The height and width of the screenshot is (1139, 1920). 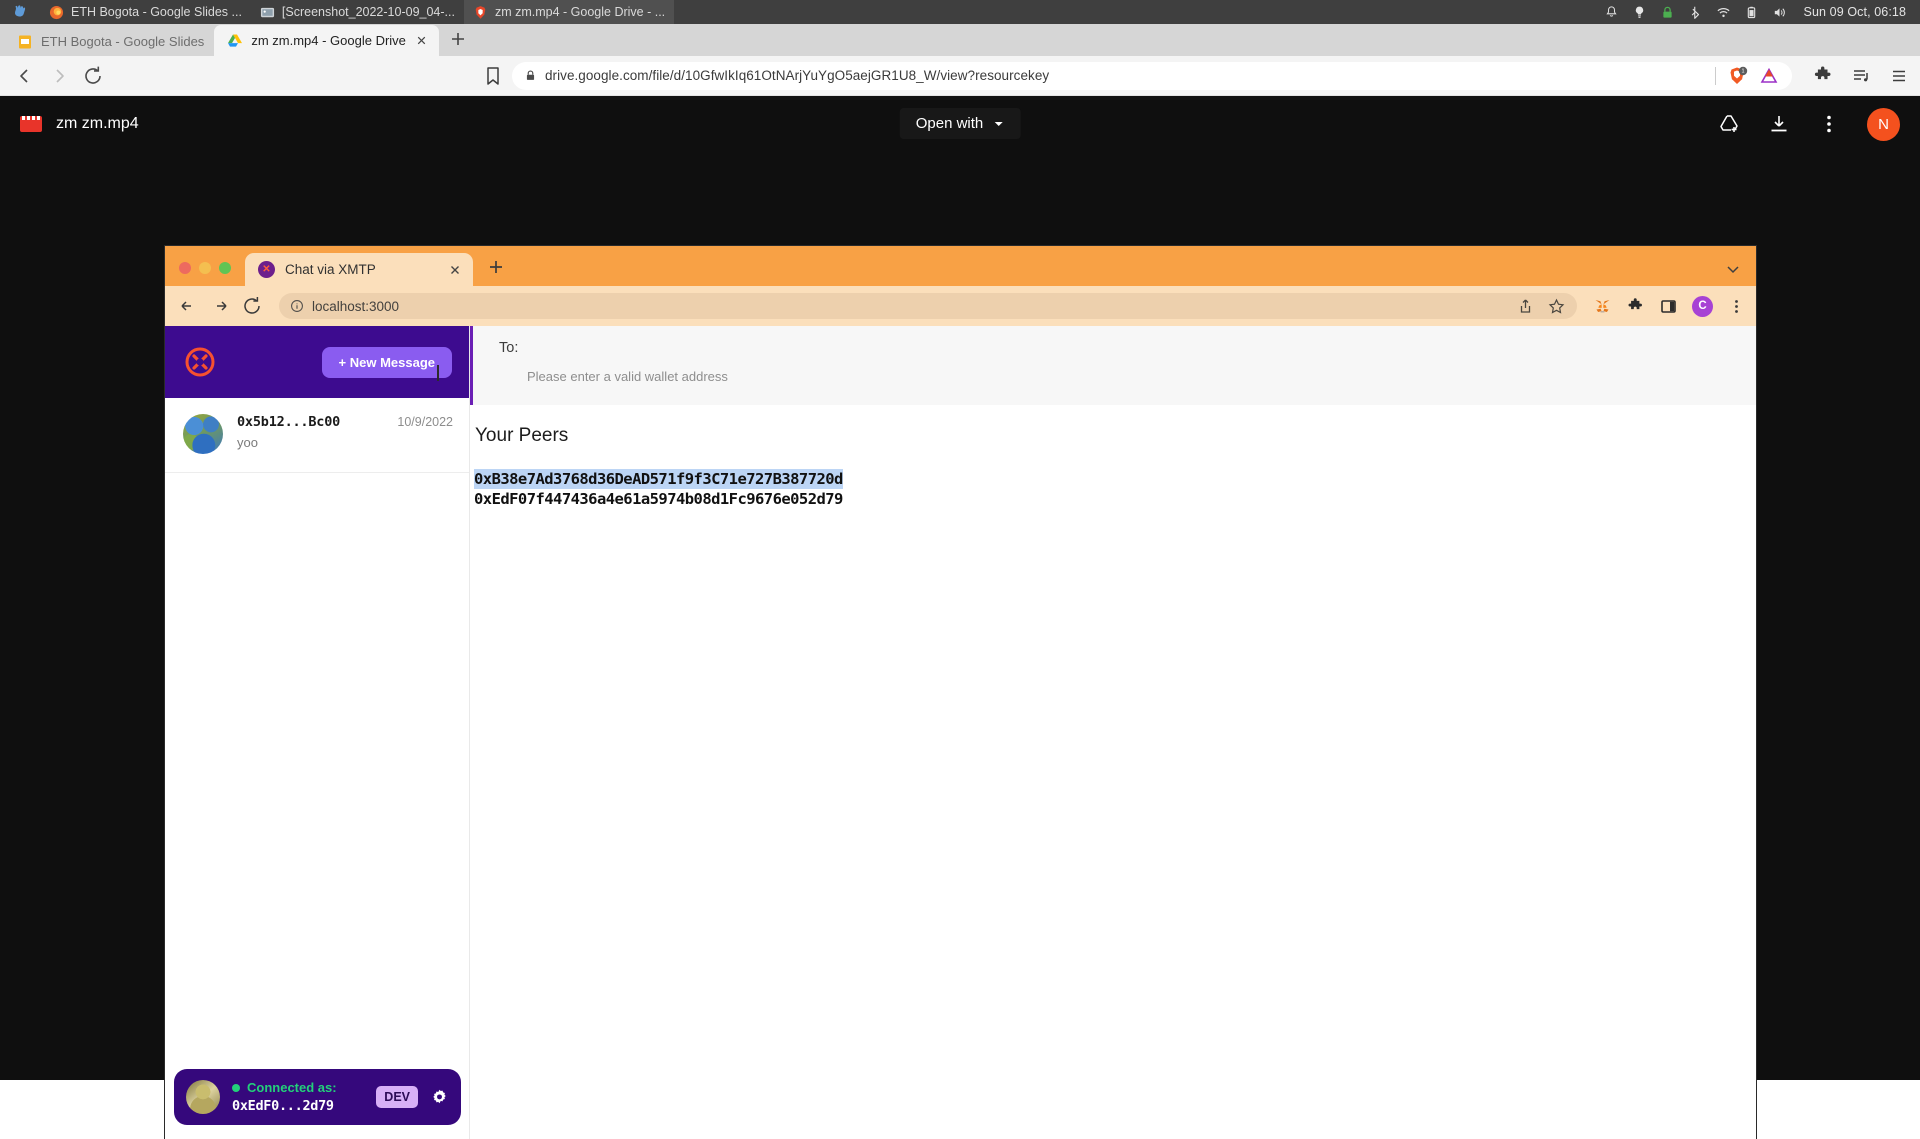 I want to click on more-options-icon, so click(x=1829, y=124).